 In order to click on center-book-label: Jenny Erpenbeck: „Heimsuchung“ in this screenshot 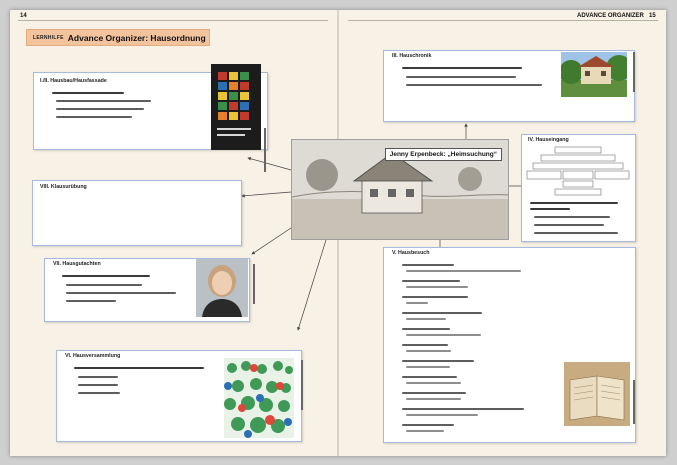, I will do `click(443, 154)`.